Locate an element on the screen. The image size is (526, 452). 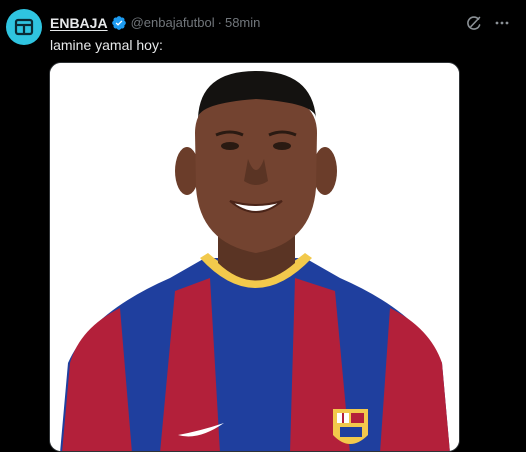
user-handle: @enbajafutbol is located at coordinates (173, 23).